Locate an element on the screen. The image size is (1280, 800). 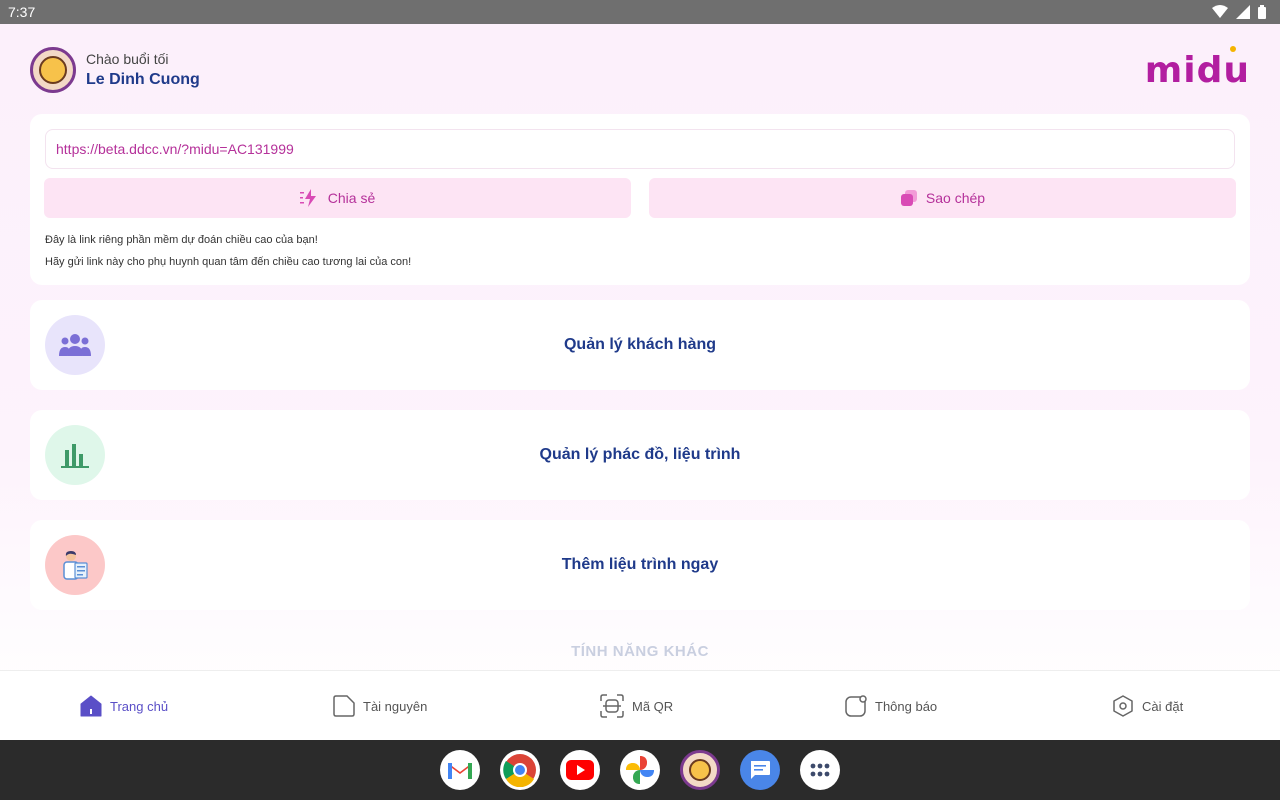
other-features-title: TÍNH NĂNG KHÁC is located at coordinates (640, 651).